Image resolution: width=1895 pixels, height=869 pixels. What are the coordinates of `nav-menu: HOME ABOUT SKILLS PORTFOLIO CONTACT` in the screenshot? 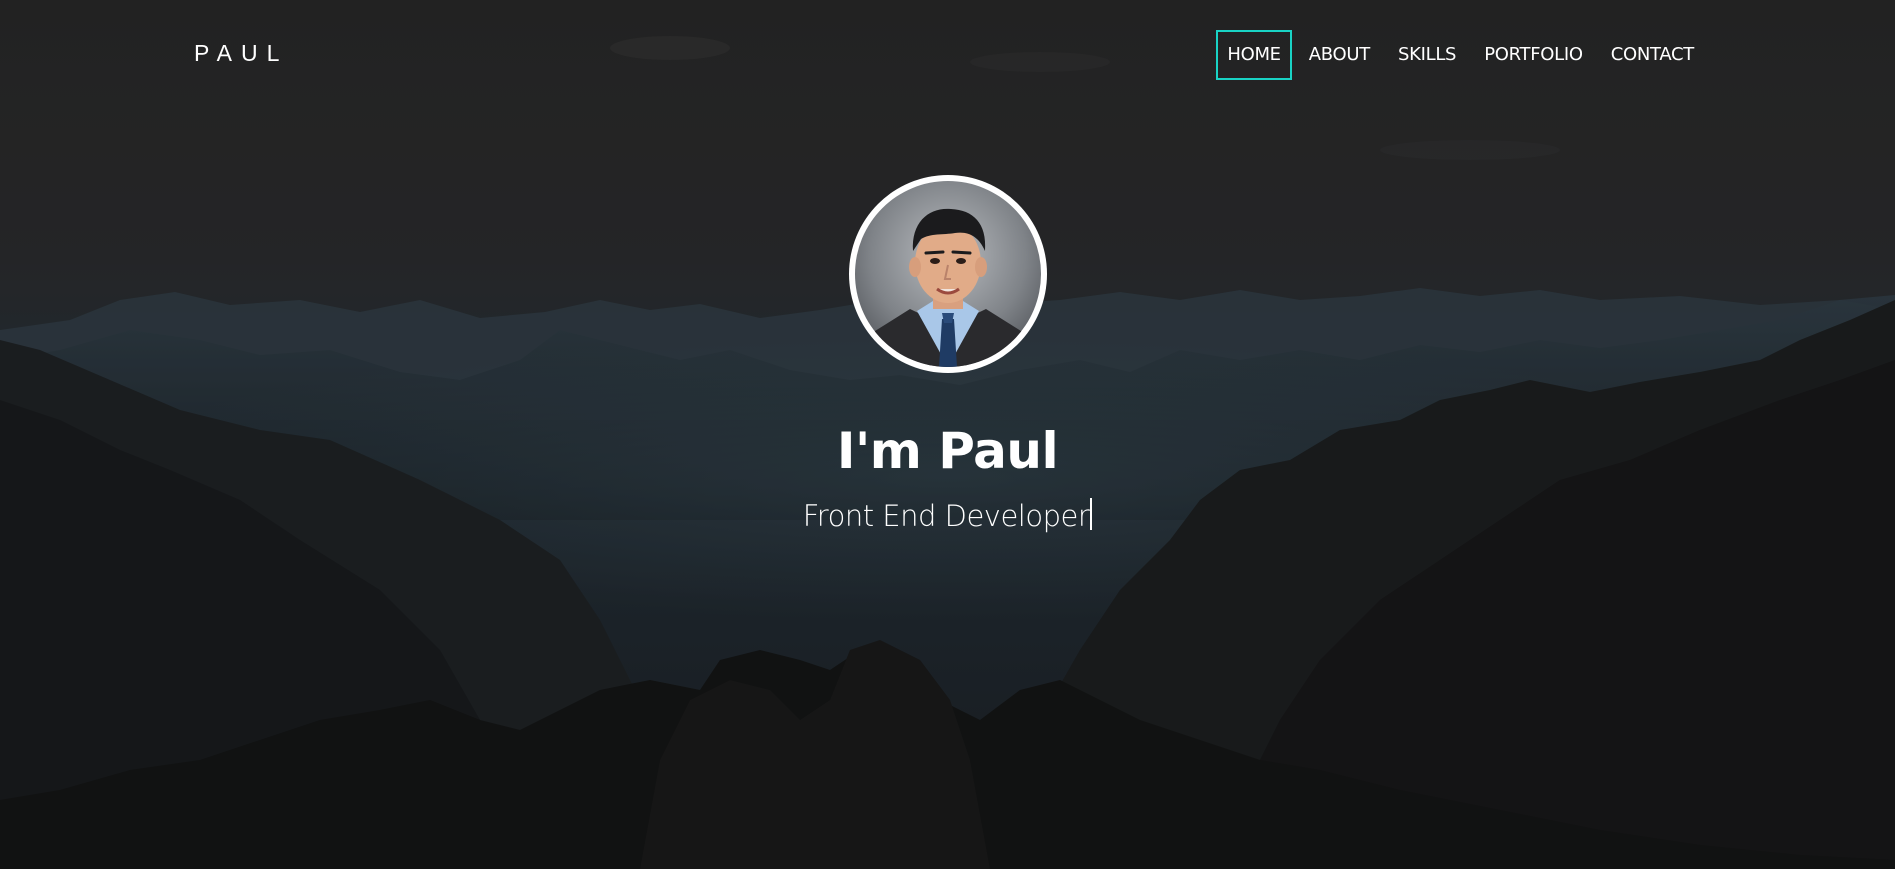 It's located at (1460, 55).